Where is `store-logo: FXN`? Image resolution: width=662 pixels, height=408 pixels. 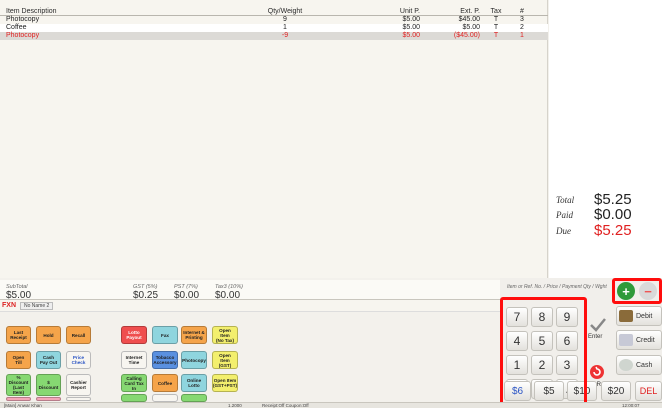
store-logo: FXN is located at coordinates (9, 305).